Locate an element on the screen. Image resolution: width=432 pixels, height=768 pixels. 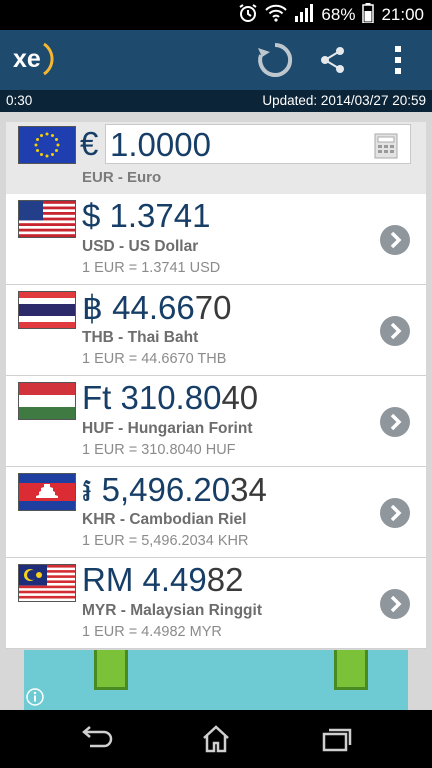
cambodia-flag-icon is located at coordinates (47, 492).